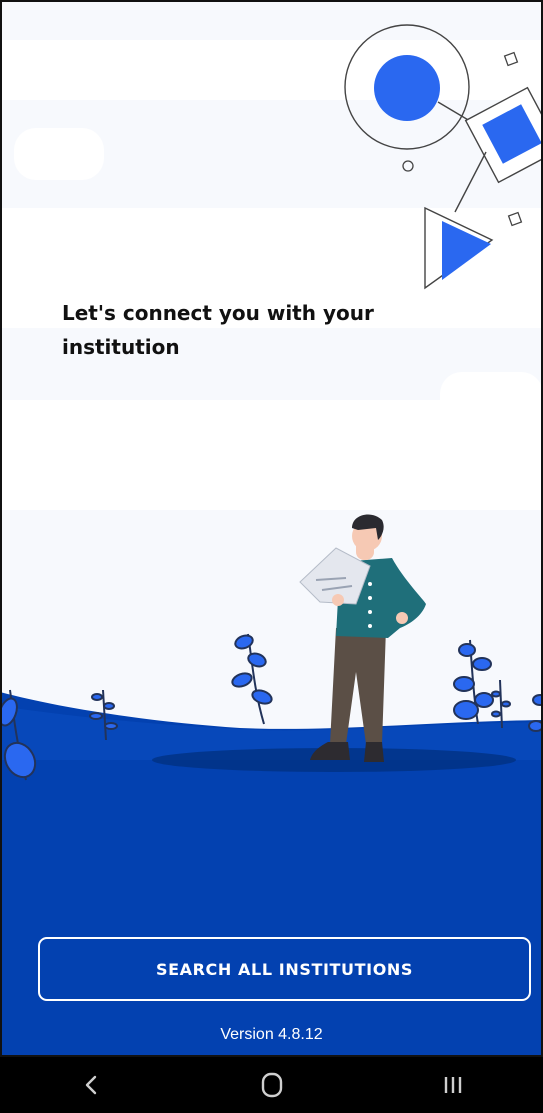 The height and width of the screenshot is (1113, 543). I want to click on page-title: Let's connect you with your institution, so click(218, 330).